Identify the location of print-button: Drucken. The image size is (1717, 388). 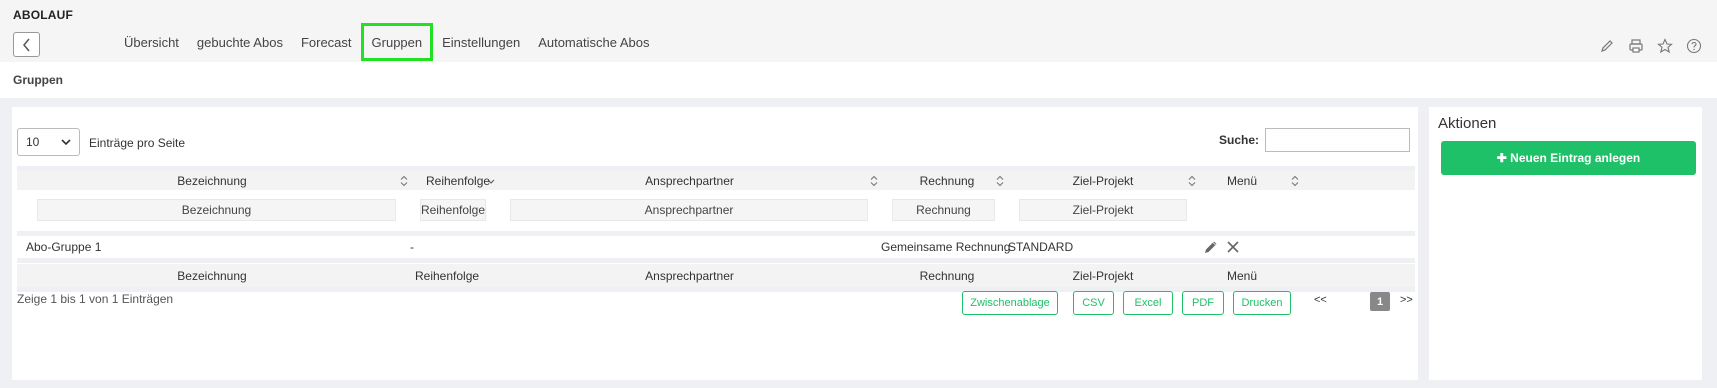
(1262, 303).